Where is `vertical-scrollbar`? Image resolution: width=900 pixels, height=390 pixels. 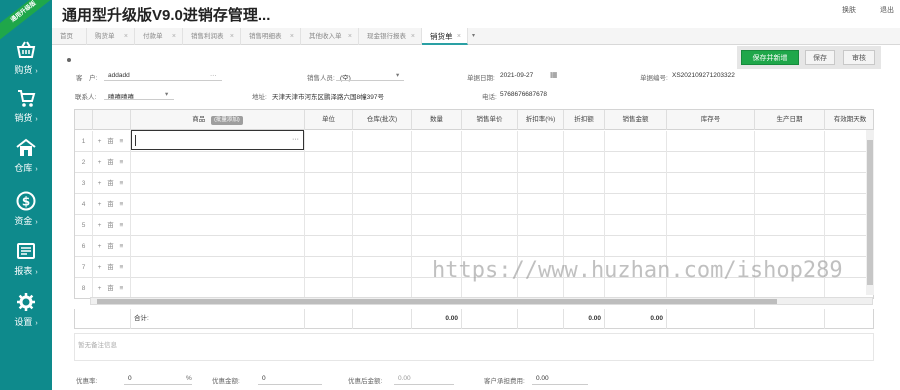 vertical-scrollbar is located at coordinates (870, 212).